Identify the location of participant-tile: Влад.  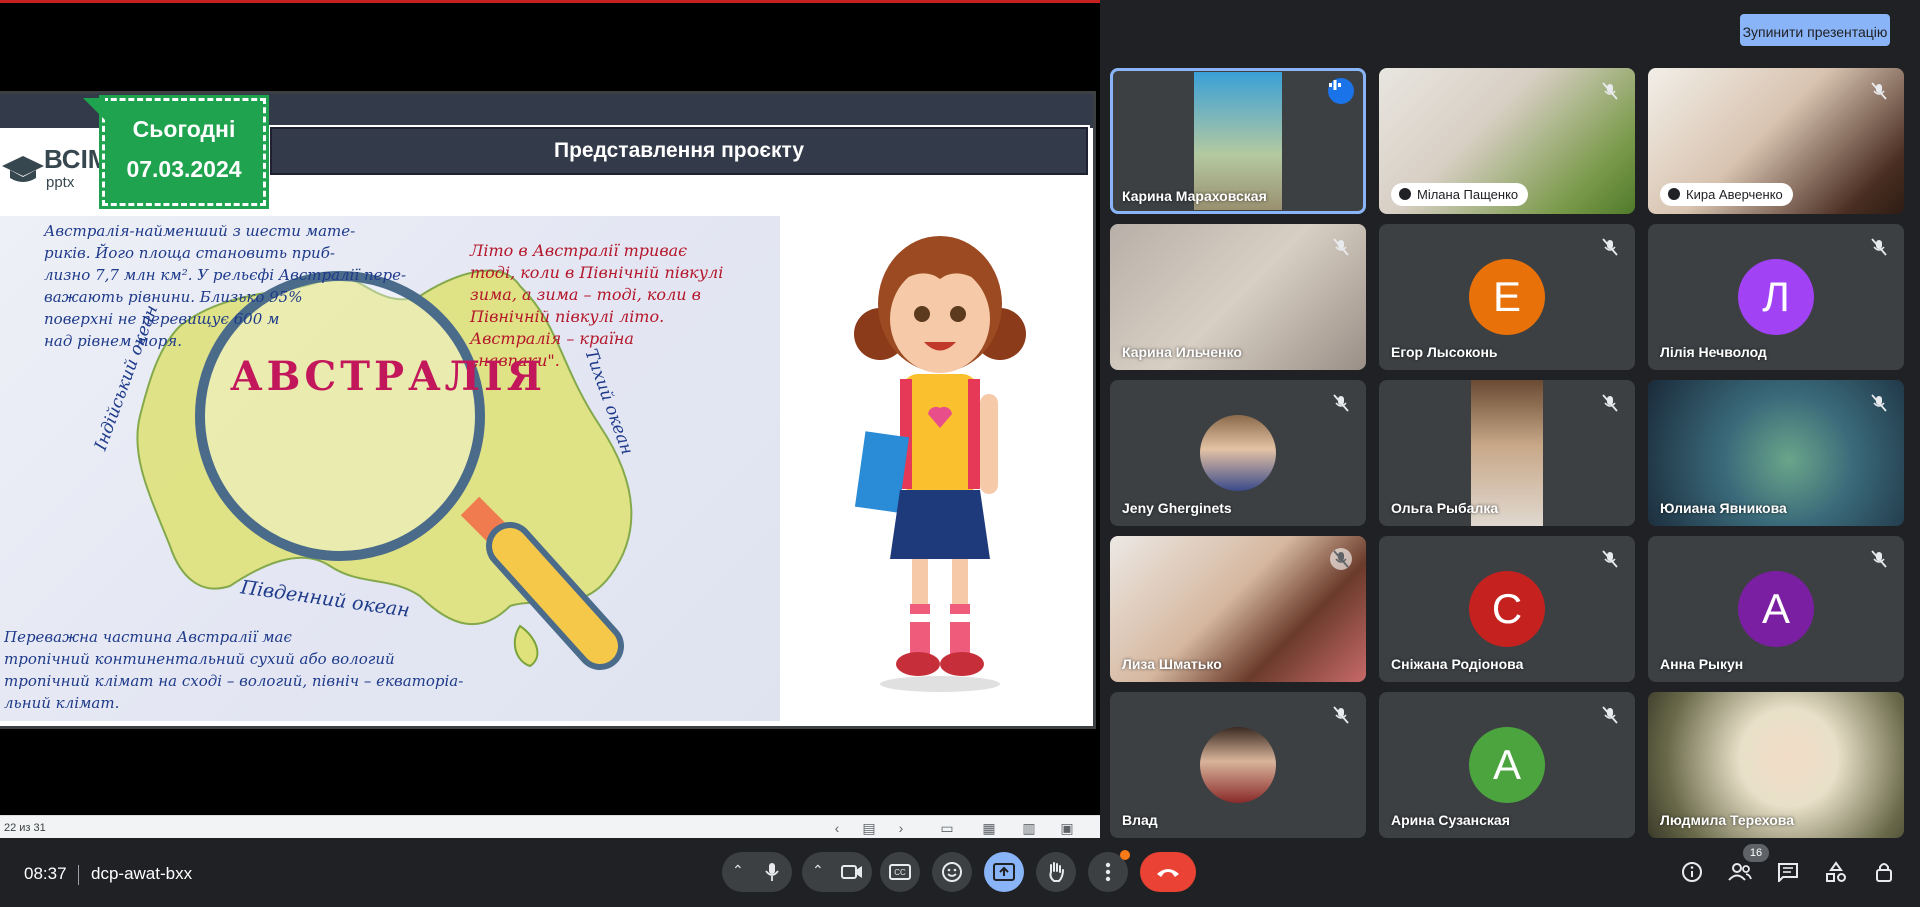
(1238, 765).